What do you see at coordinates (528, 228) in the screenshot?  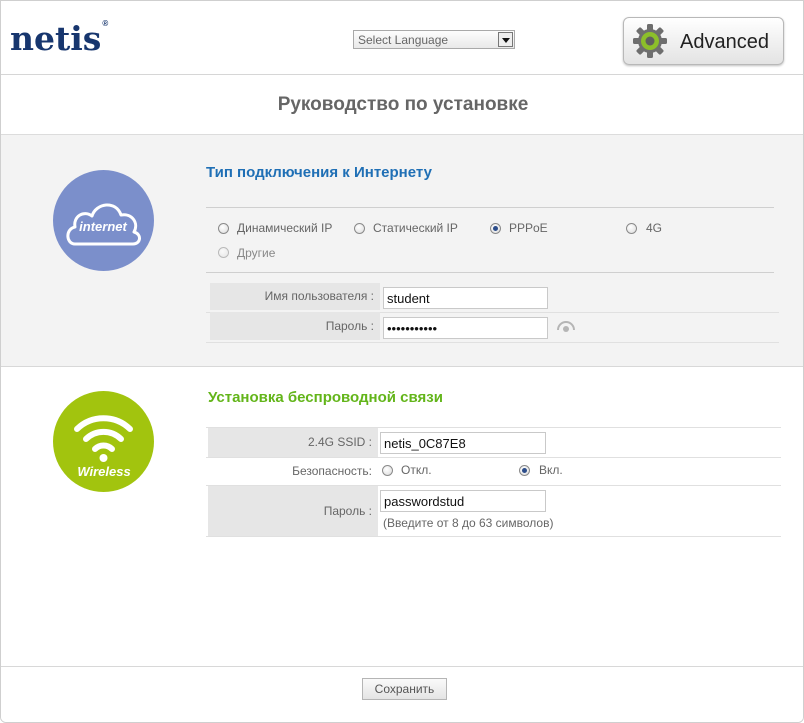 I see `radio-label-pppoe: PPPoE` at bounding box center [528, 228].